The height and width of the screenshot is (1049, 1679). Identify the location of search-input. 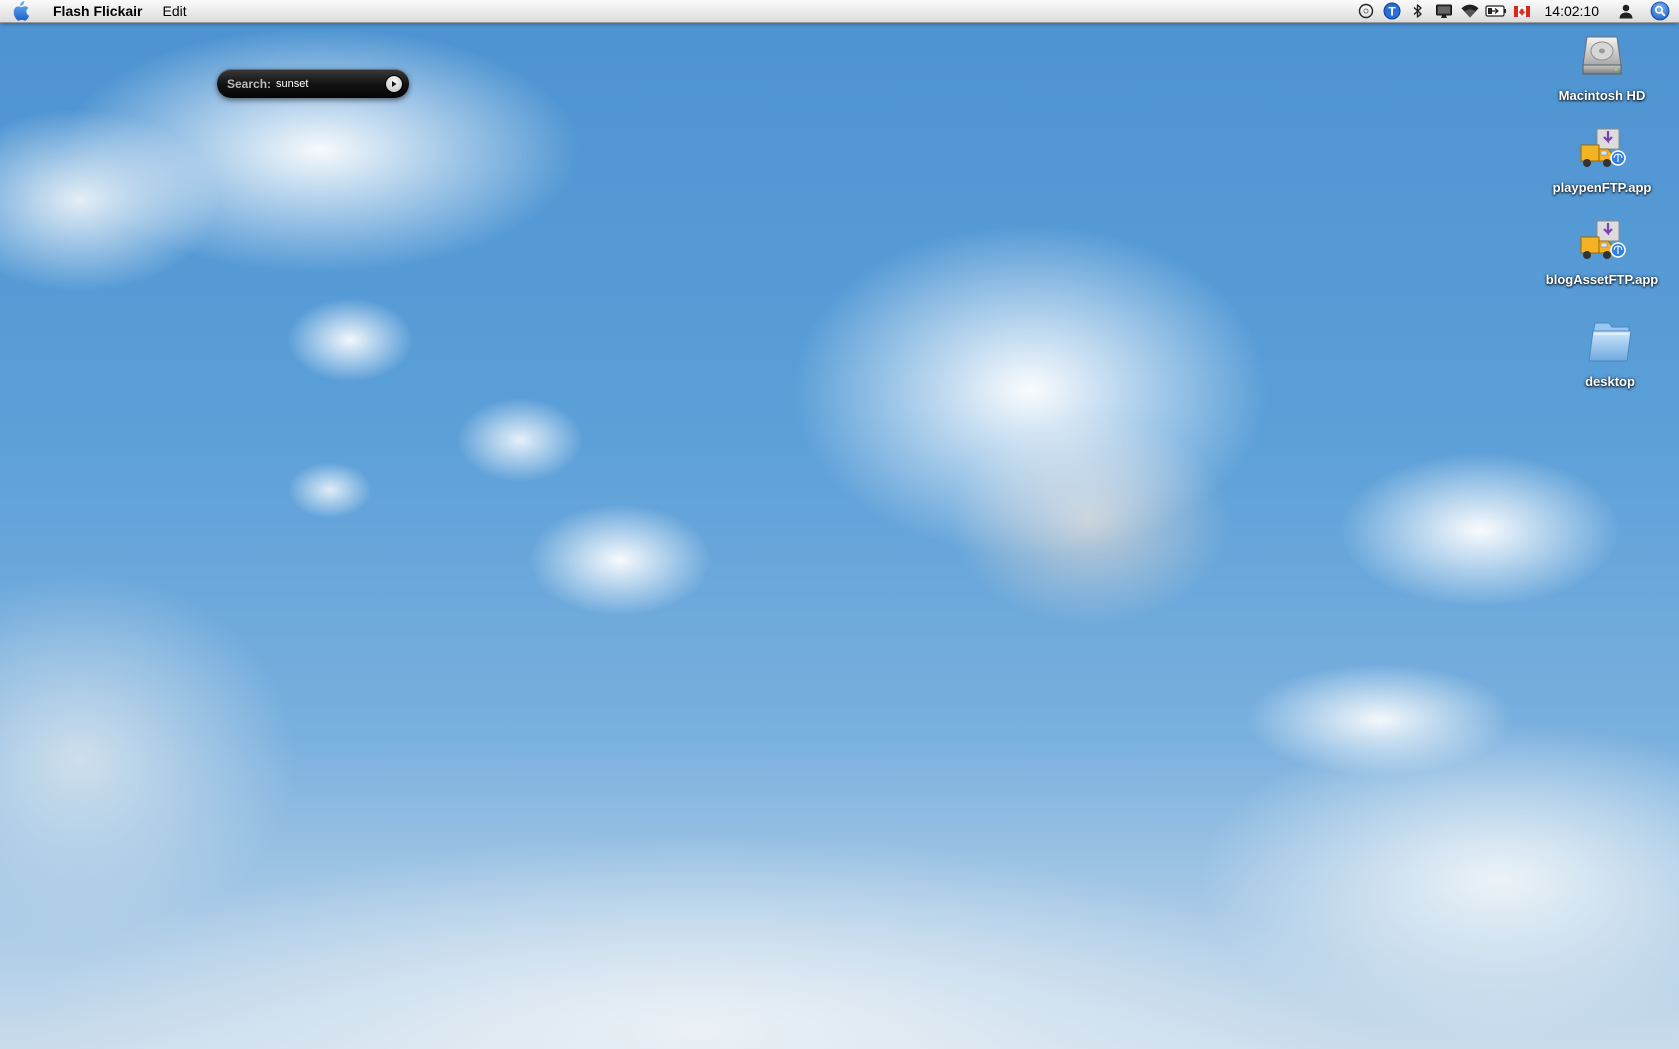
(330, 83).